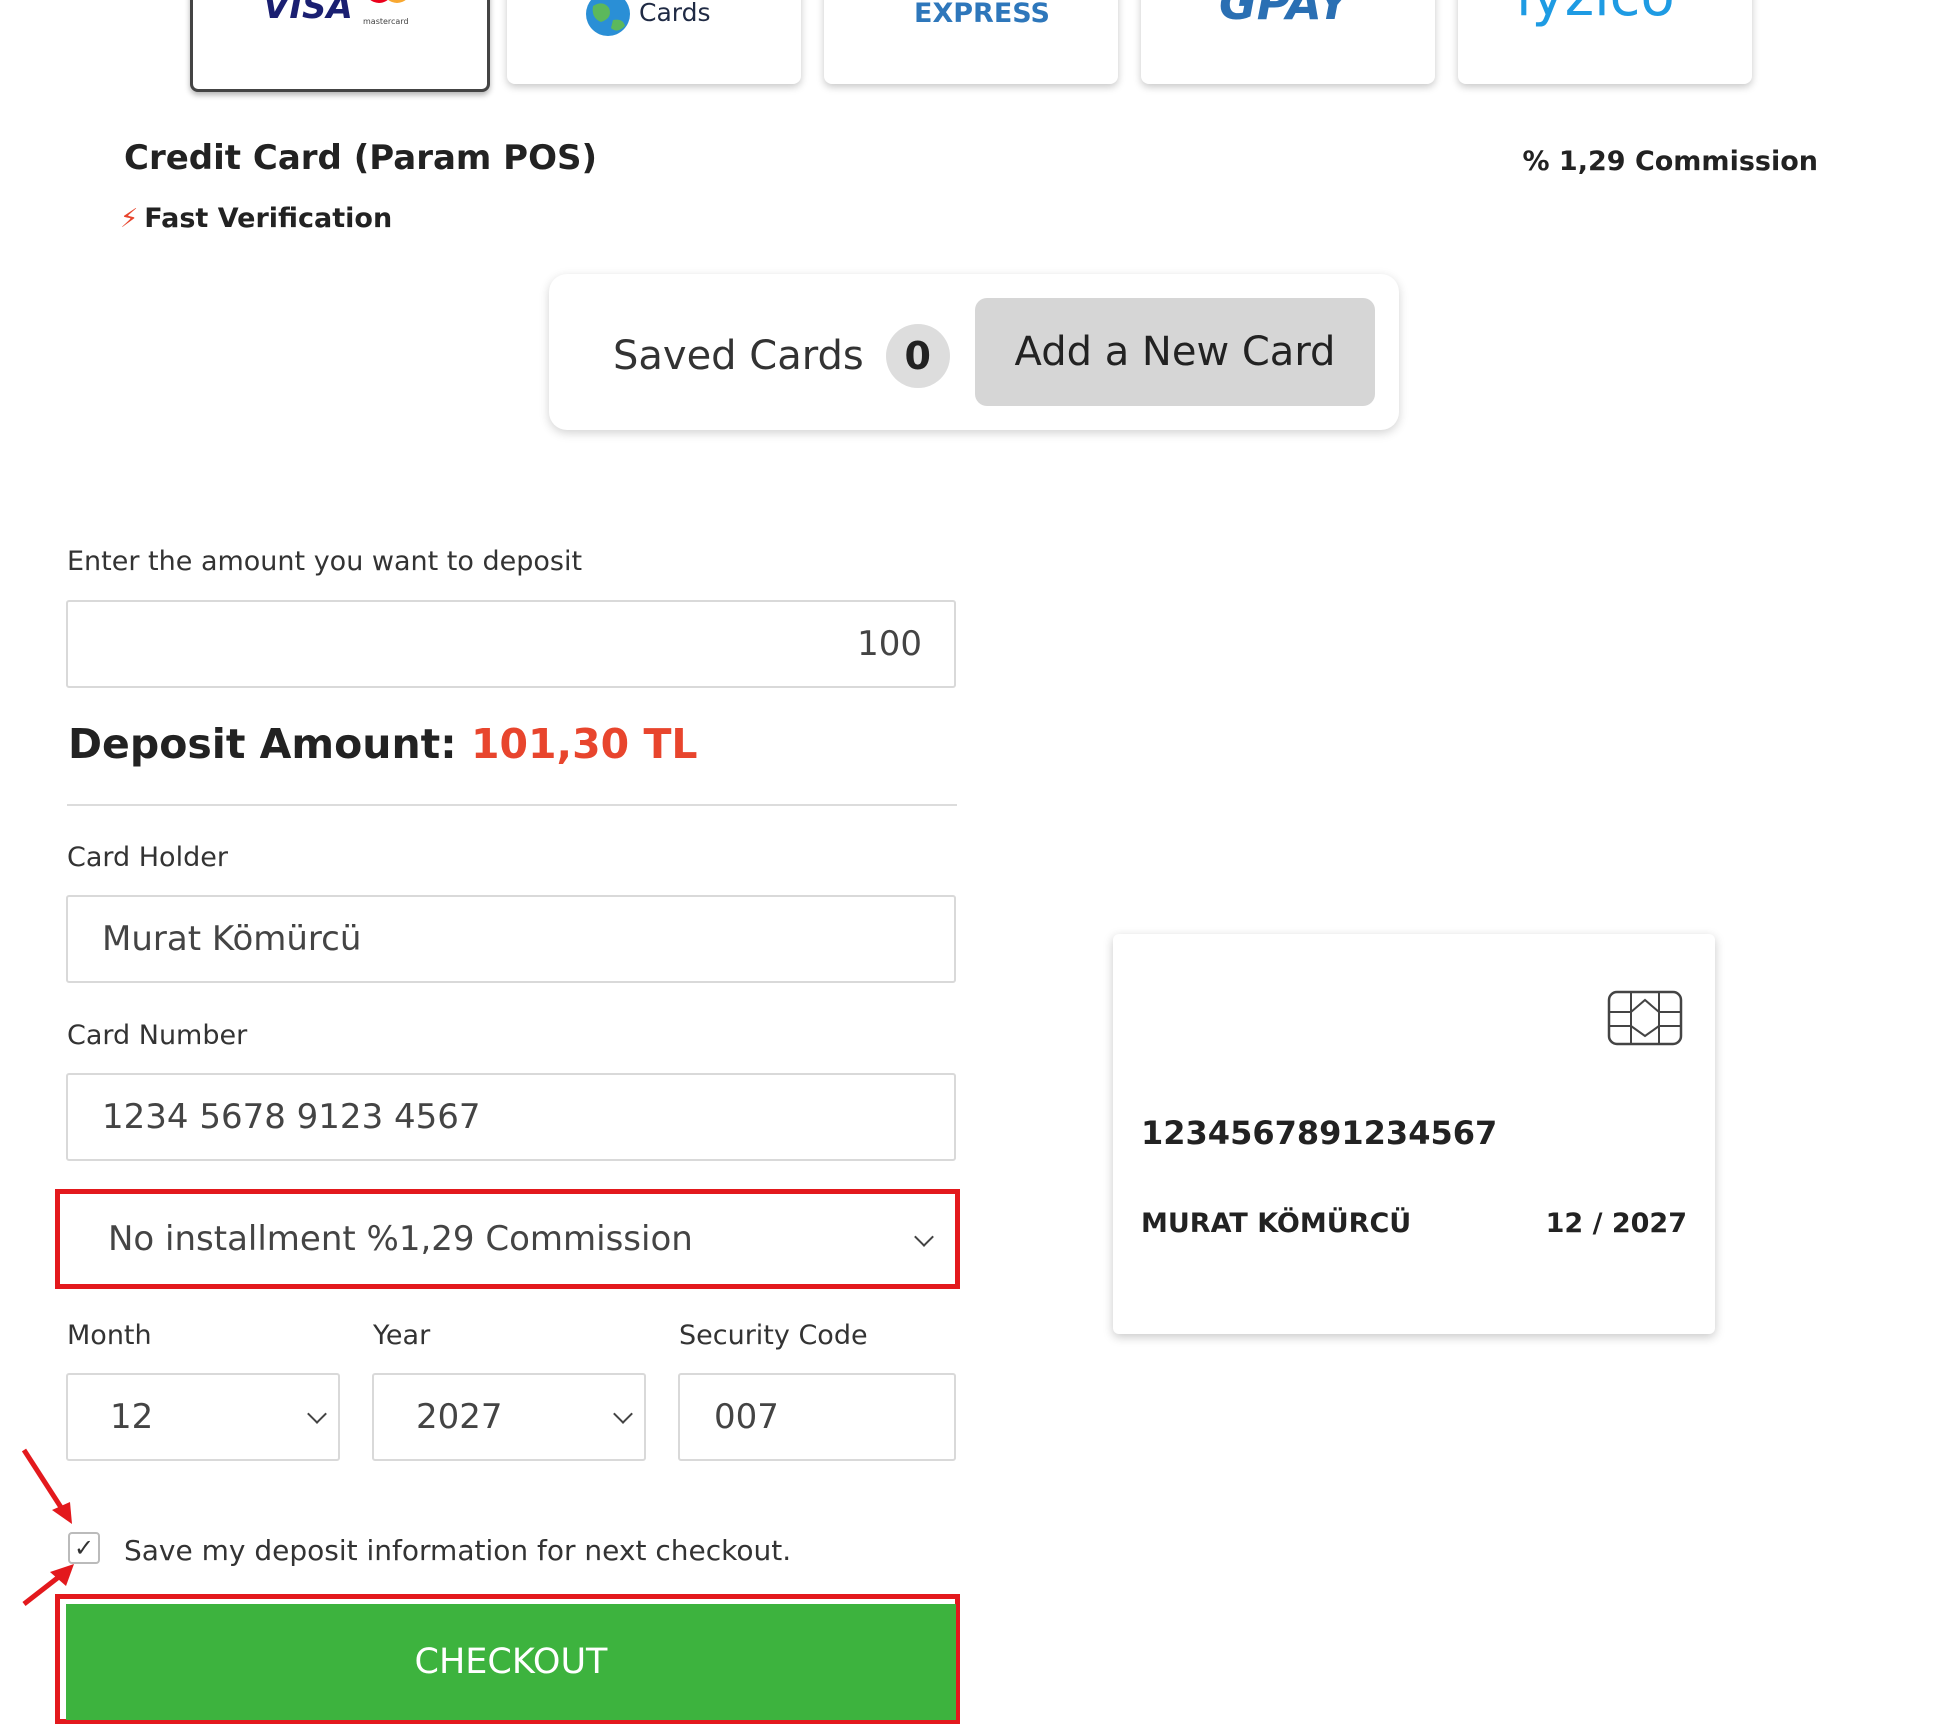 This screenshot has width=1958, height=1730. I want to click on installment-value: No installment %1,29 Commission, so click(400, 1239).